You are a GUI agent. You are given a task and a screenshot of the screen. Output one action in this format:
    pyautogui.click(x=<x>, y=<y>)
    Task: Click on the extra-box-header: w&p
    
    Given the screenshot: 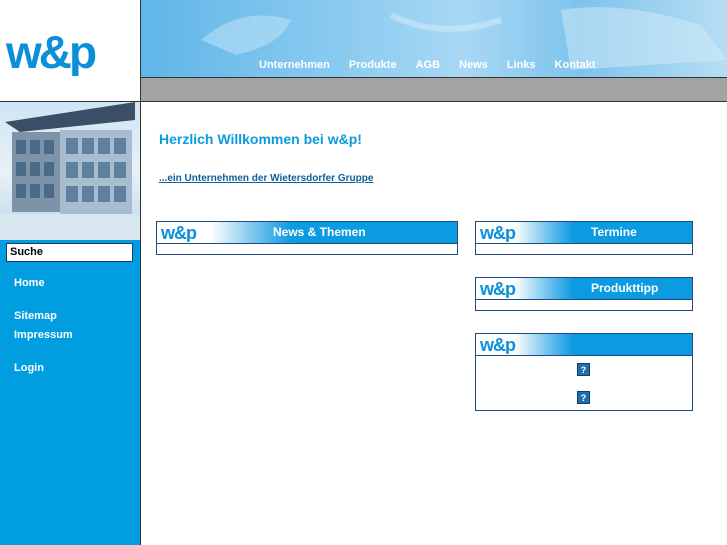 What is the action you would take?
    pyautogui.click(x=584, y=345)
    